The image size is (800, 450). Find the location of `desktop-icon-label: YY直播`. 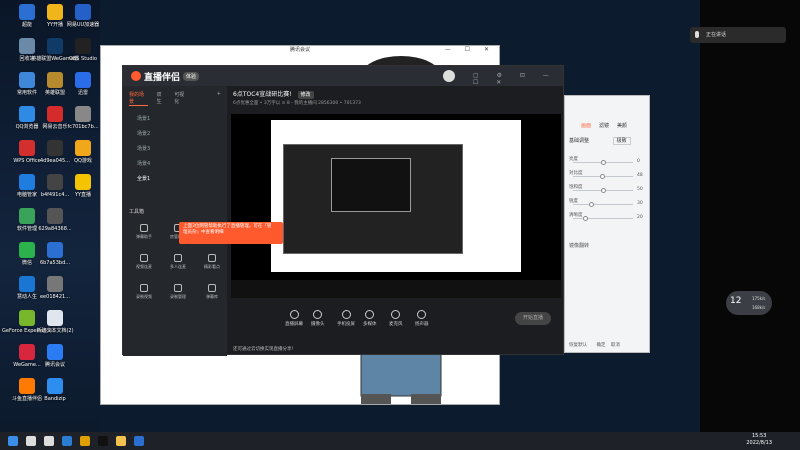

desktop-icon-label: YY直播 is located at coordinates (83, 195).